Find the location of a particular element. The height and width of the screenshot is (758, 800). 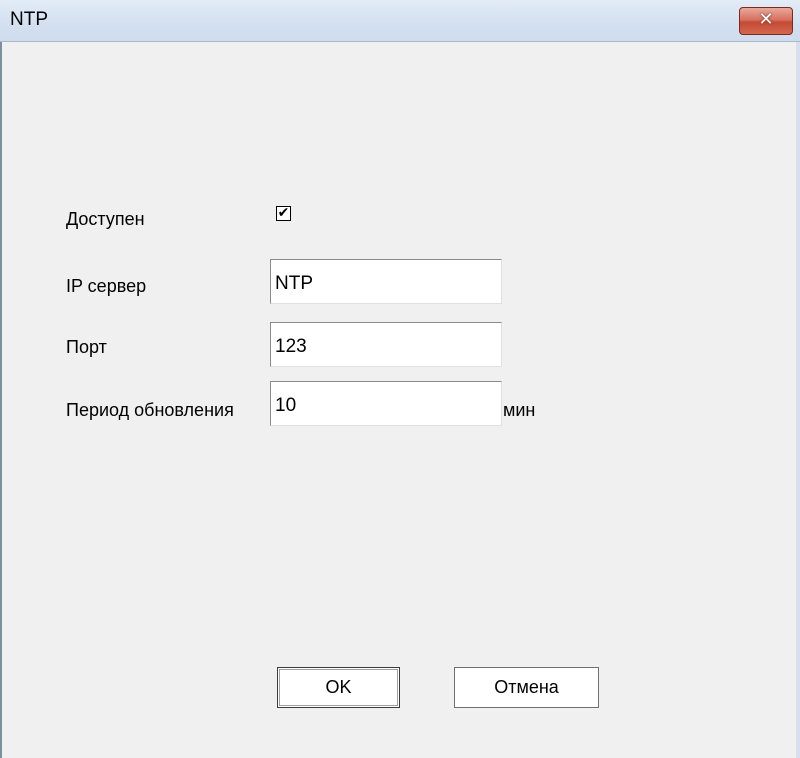

checkmark-icon: ✔ is located at coordinates (283, 213).